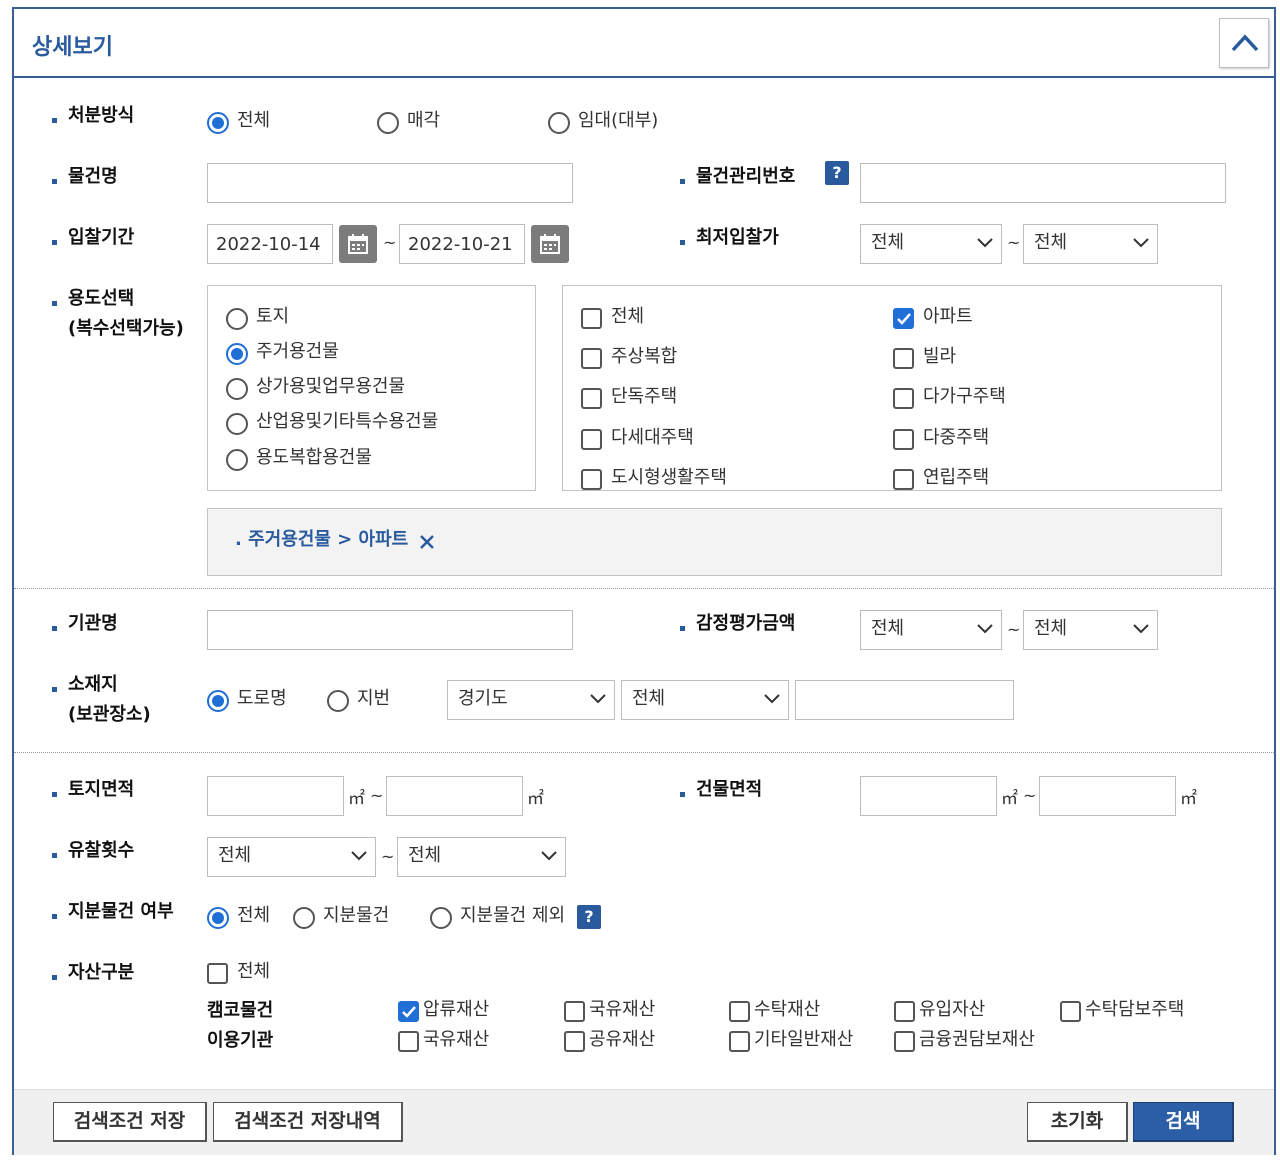  Describe the element at coordinates (622, 1039) in the screenshot. I see `checkbox-label: 공유재산` at that location.